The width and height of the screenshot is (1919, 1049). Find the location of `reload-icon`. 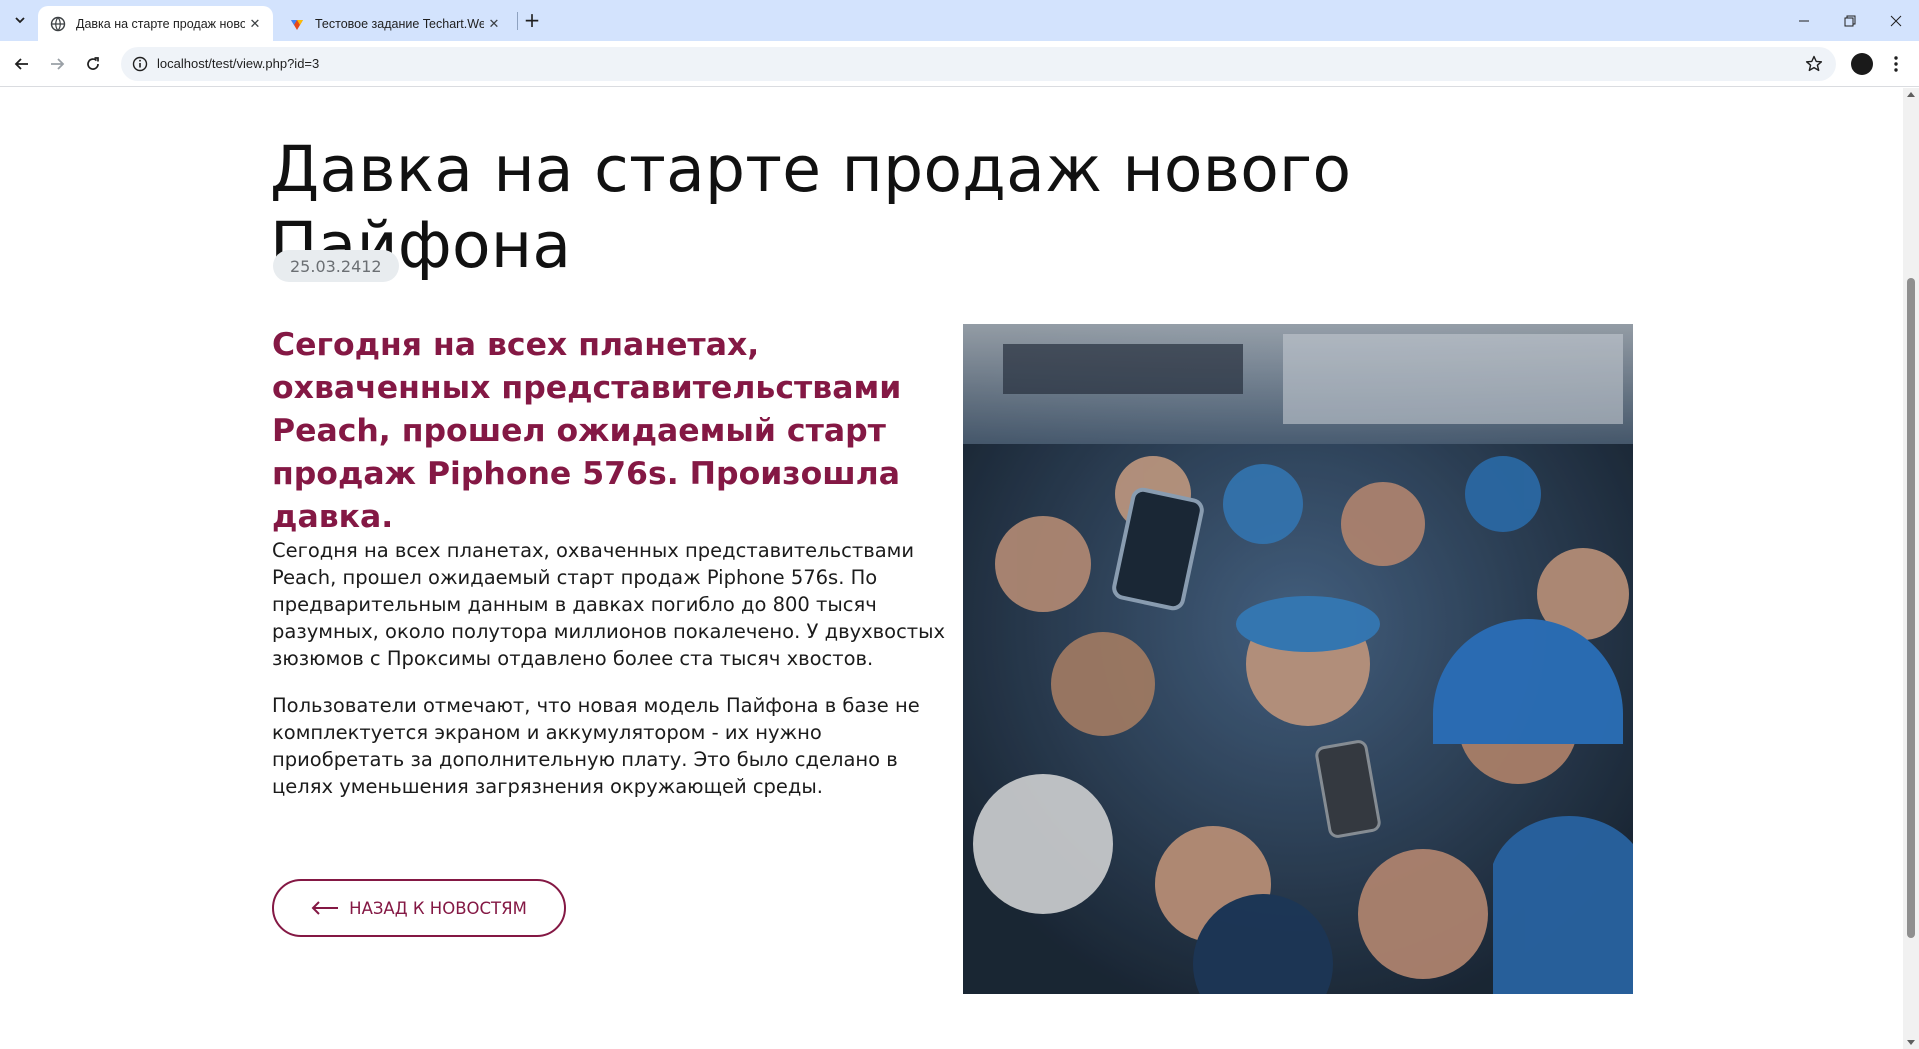

reload-icon is located at coordinates (93, 63).